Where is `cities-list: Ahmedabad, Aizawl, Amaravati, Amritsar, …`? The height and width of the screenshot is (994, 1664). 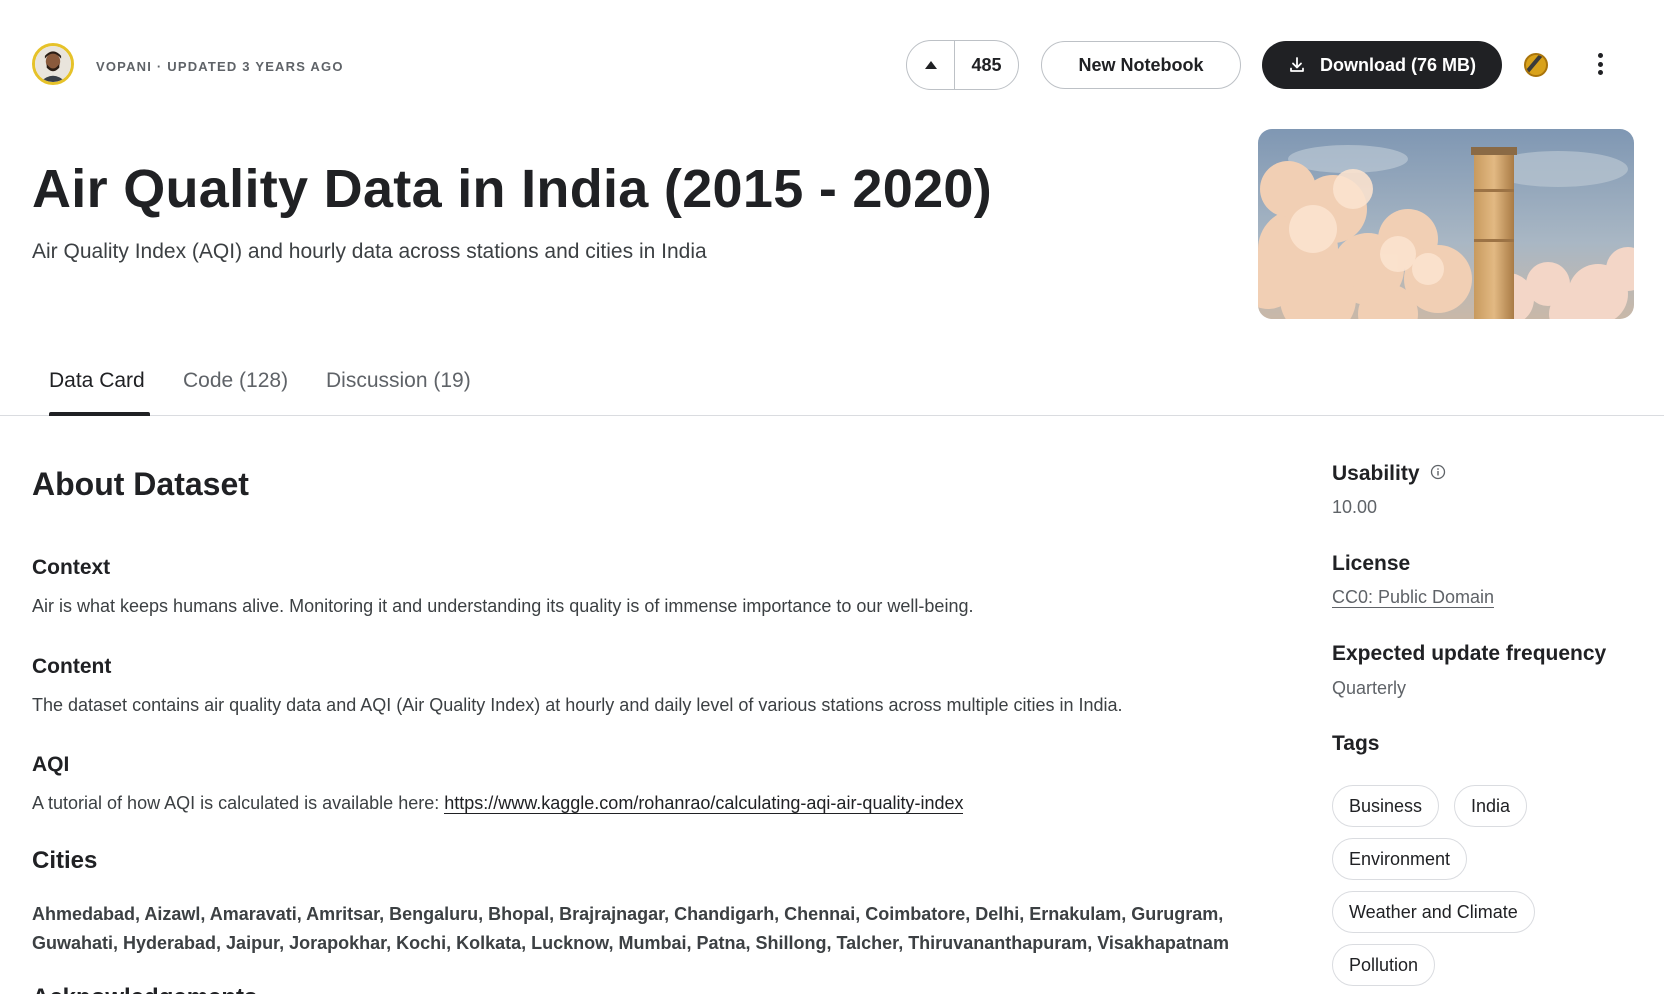 cities-list: Ahmedabad, Aizawl, Amaravati, Amritsar, … is located at coordinates (630, 928).